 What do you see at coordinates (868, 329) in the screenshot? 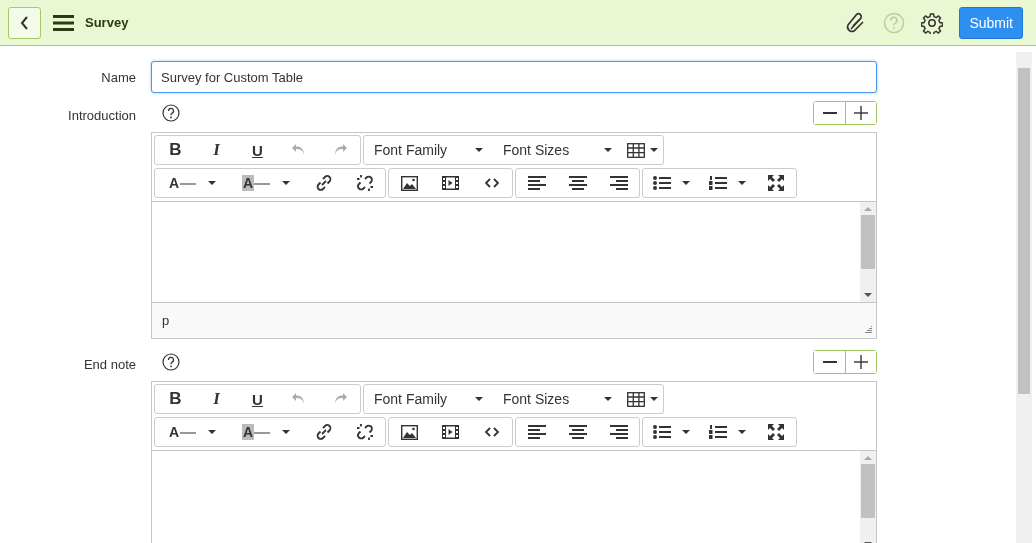
I see `resize-handle-icon` at bounding box center [868, 329].